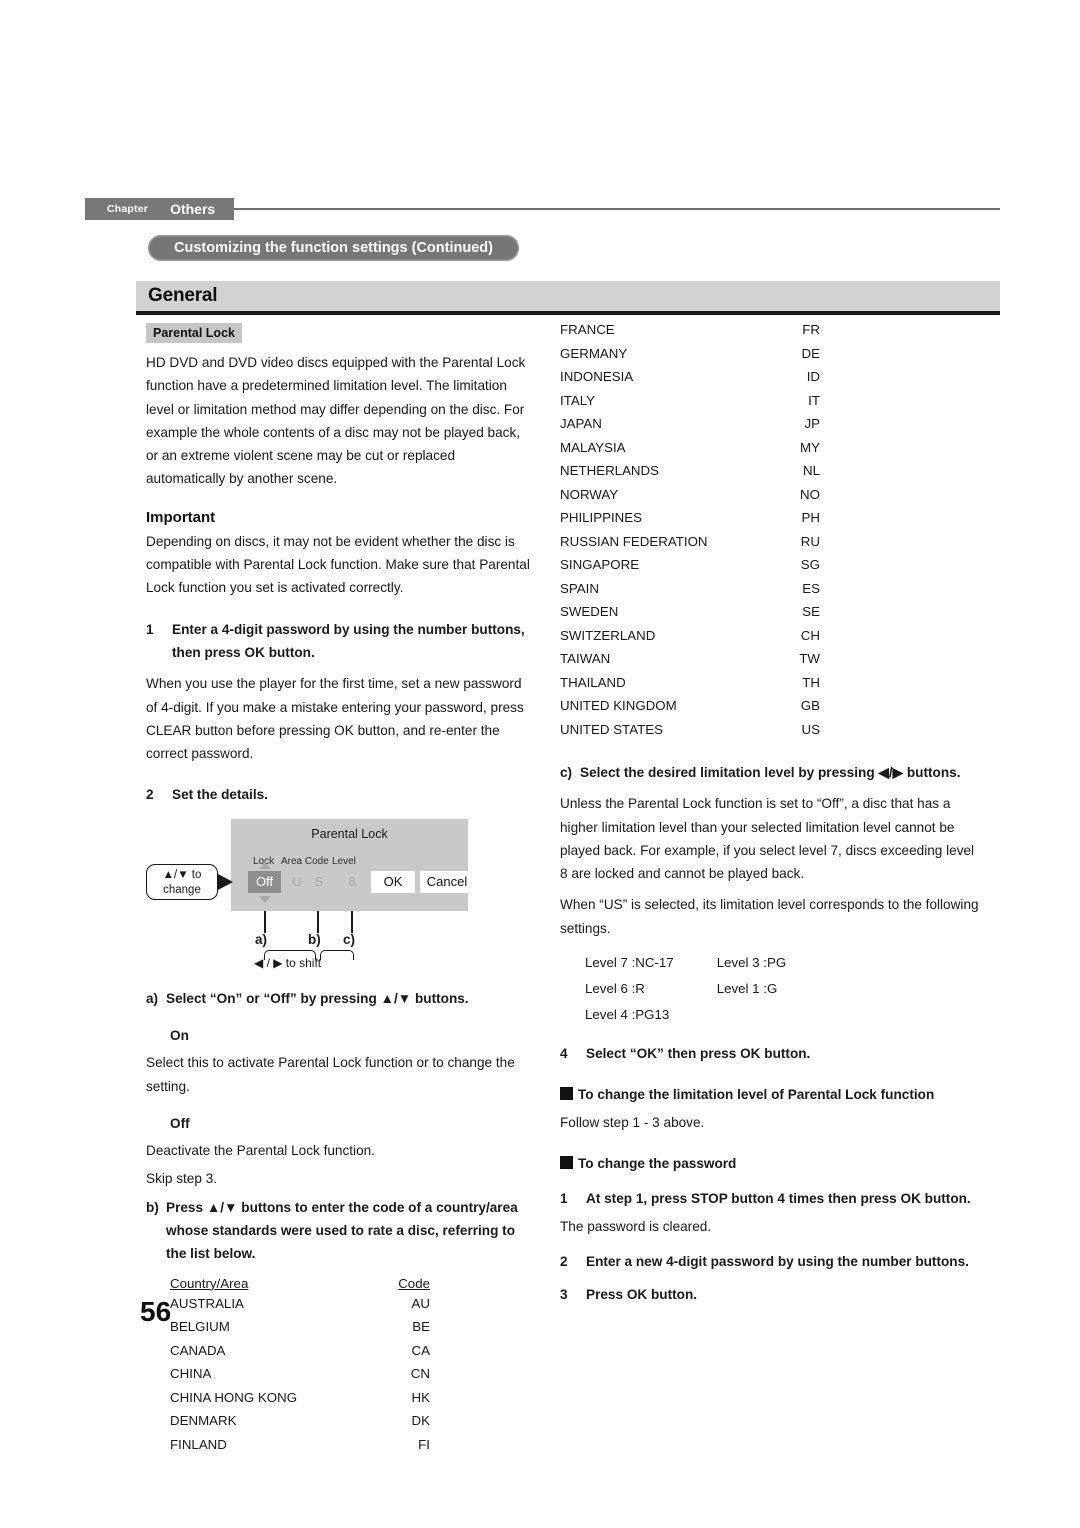 The image size is (1080, 1528). I want to click on chapter-tab: Chapter Others, so click(159, 209).